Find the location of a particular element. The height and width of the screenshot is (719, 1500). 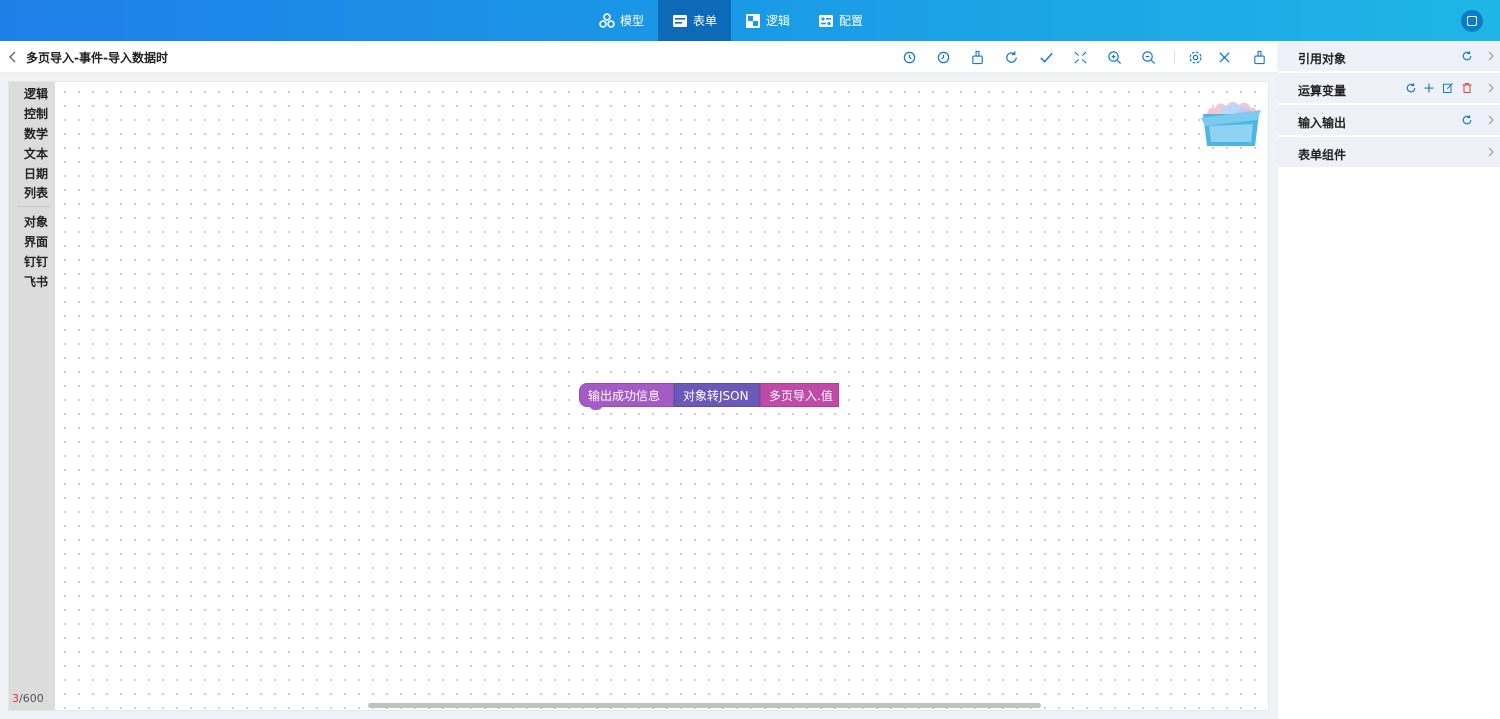

tab-form: 表单 is located at coordinates (695, 20).